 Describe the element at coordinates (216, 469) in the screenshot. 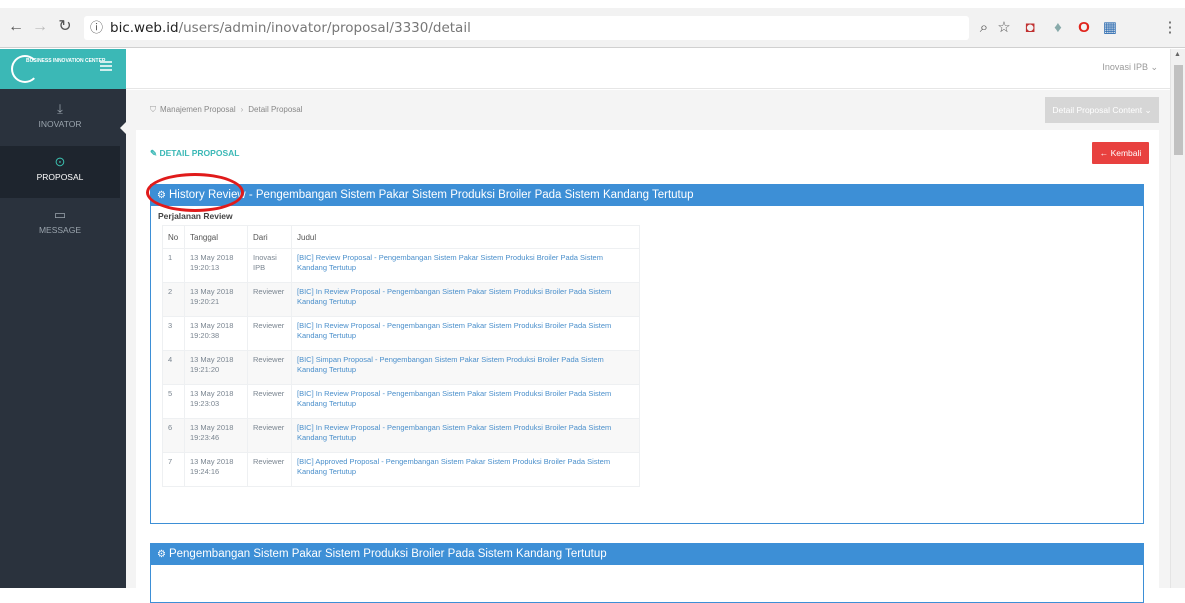

I see `cell-date: 13 May 2018 19:24:16` at that location.